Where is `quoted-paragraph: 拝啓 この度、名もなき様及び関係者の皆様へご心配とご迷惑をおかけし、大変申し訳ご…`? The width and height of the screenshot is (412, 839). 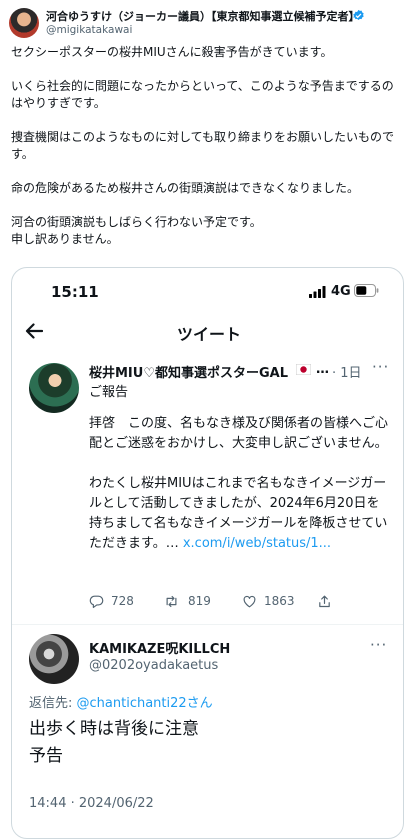 quoted-paragraph: 拝啓 この度、名もなき様及び関係者の皆様へご心配とご迷惑をおかけし、大変申し訳ご… is located at coordinates (239, 433).